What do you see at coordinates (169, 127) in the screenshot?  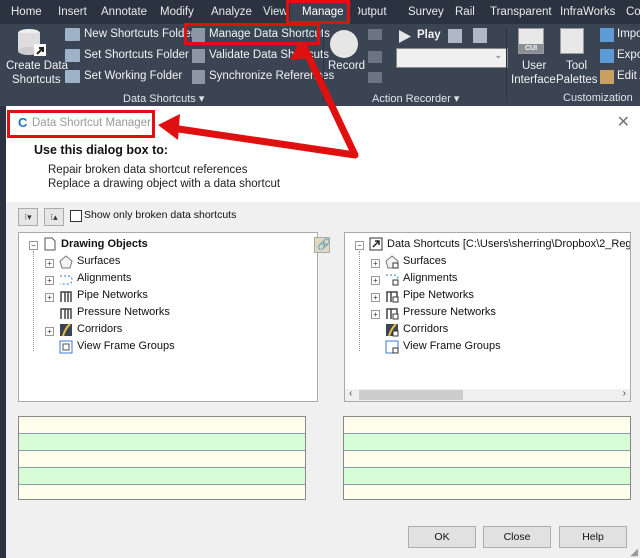 I see `annotation-arrowhead-left` at bounding box center [169, 127].